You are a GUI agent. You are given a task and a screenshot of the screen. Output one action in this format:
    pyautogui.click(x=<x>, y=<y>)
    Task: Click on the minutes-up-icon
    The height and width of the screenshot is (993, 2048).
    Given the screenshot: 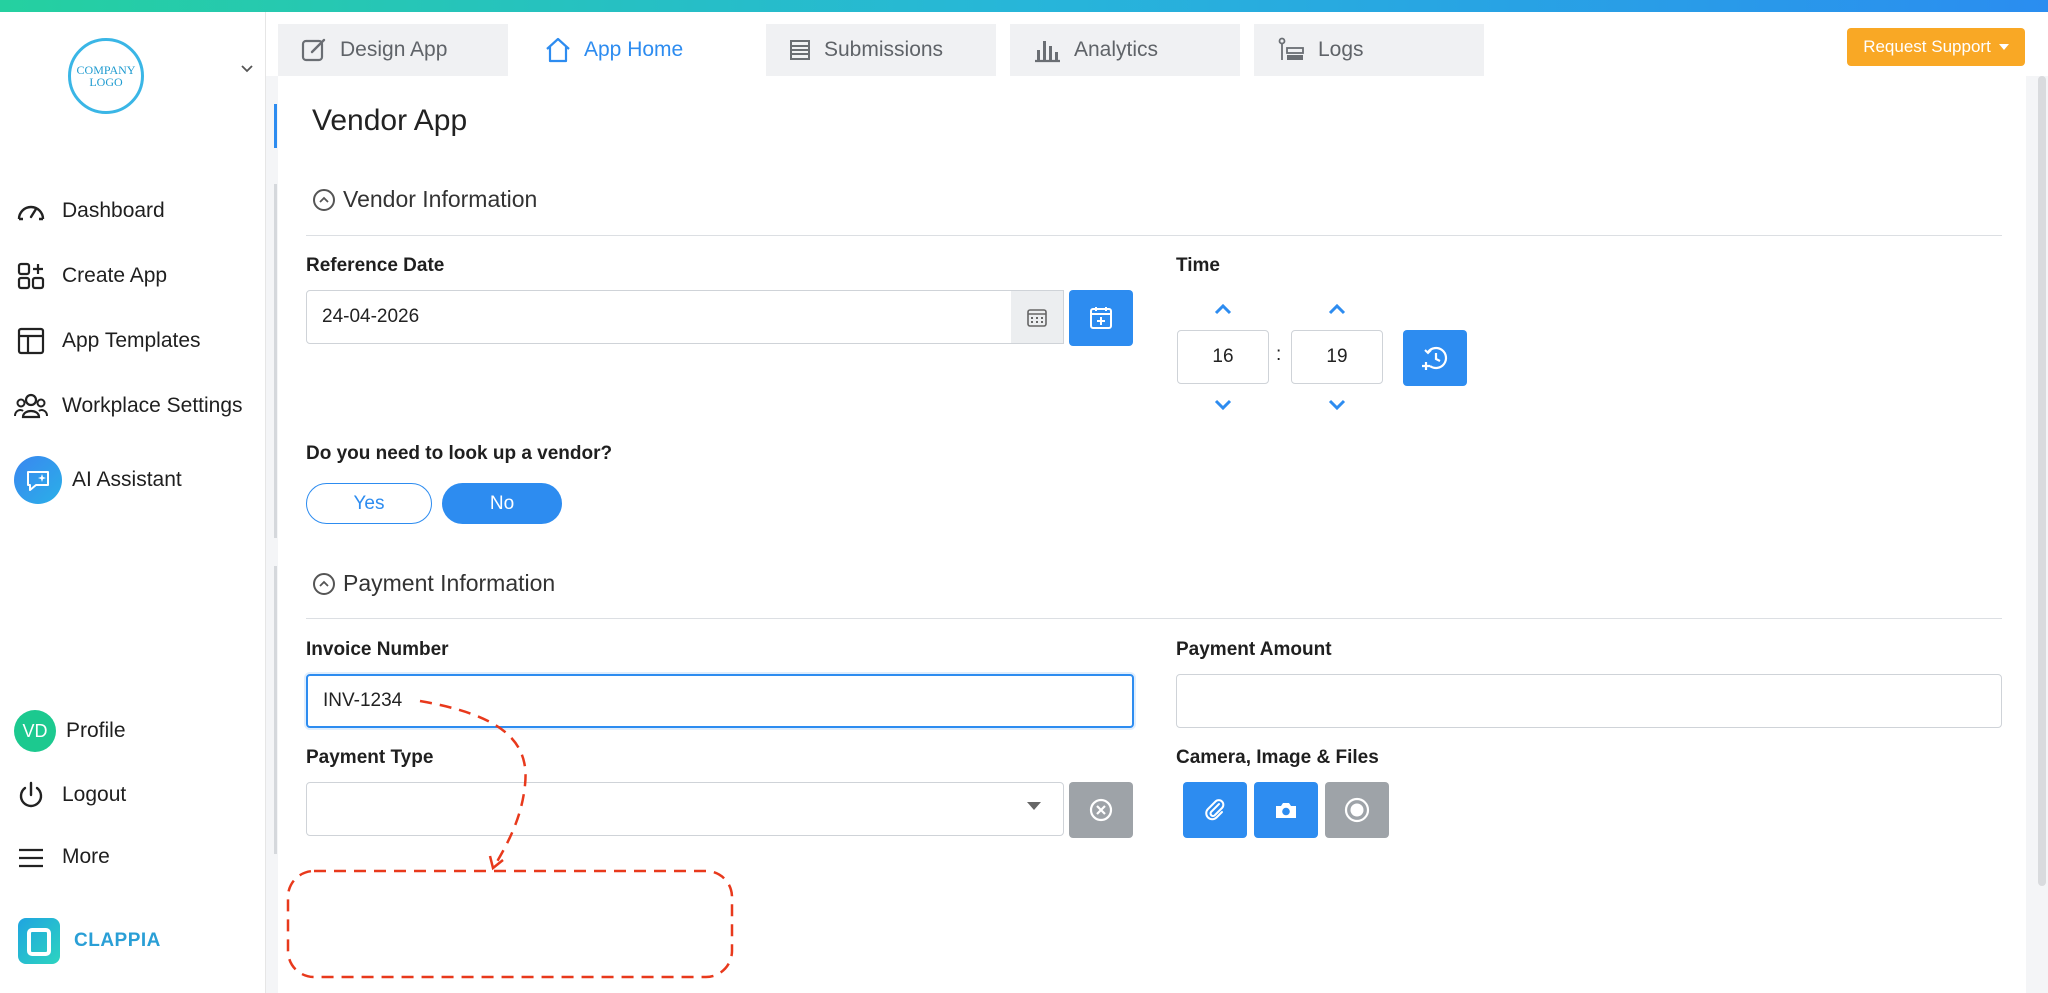 What is the action you would take?
    pyautogui.click(x=1337, y=309)
    